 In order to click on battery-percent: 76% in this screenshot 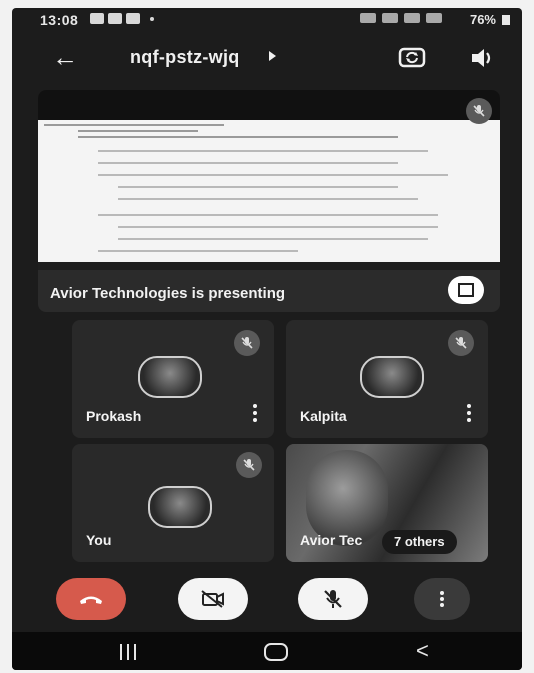, I will do `click(482, 19)`.